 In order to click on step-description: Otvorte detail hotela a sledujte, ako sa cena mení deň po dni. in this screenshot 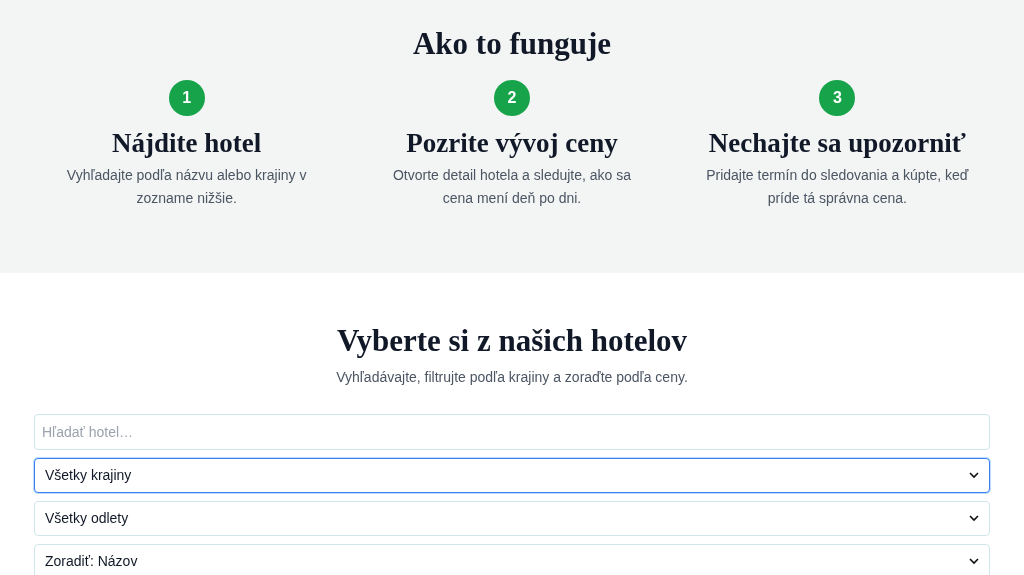, I will do `click(512, 187)`.